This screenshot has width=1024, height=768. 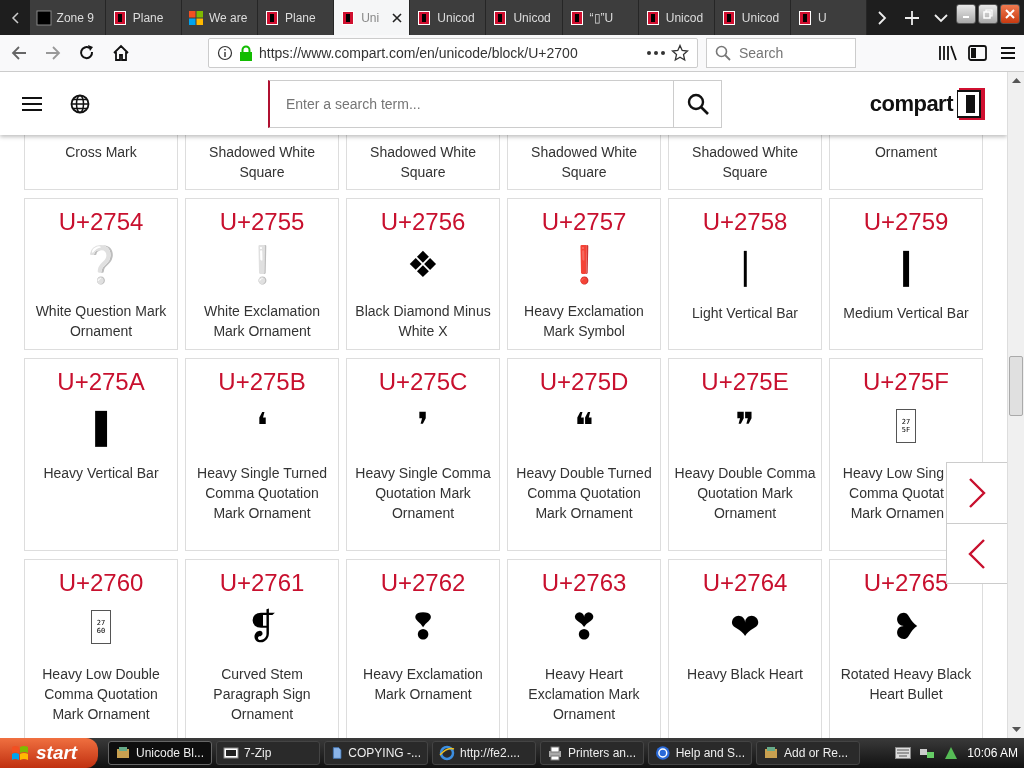 What do you see at coordinates (423, 382) in the screenshot?
I see `code-point: U+275C` at bounding box center [423, 382].